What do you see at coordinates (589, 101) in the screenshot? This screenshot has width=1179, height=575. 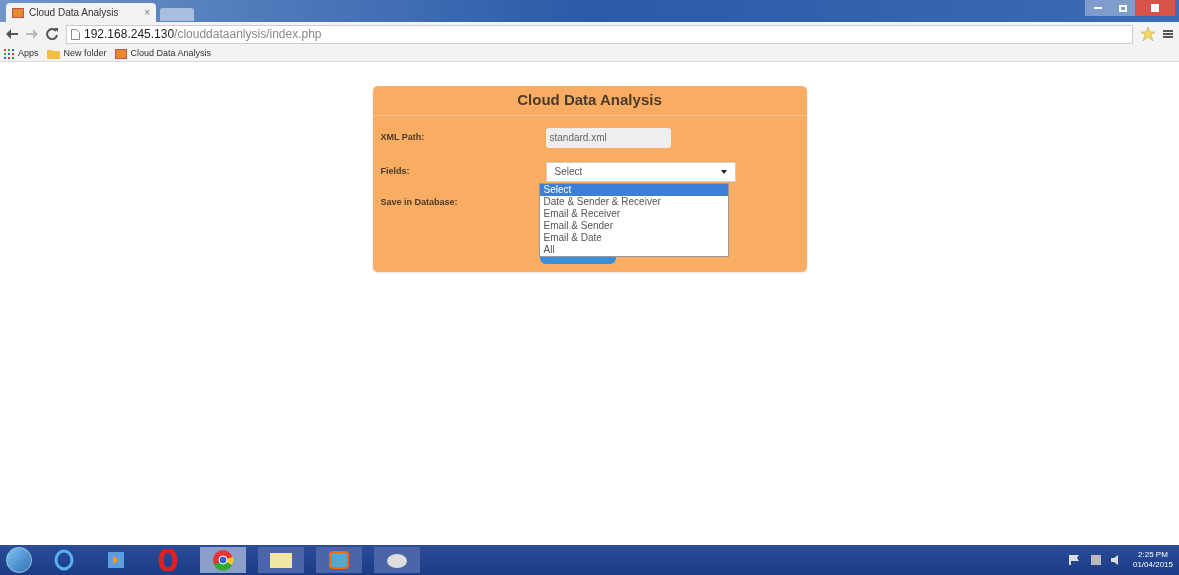 I see `form-title: Cloud Data Analysis` at bounding box center [589, 101].